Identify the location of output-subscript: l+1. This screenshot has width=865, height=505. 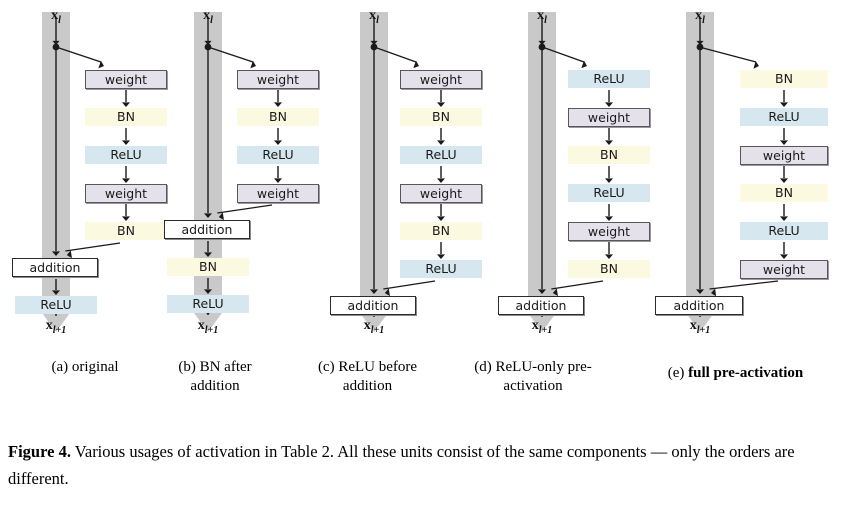
(703, 330).